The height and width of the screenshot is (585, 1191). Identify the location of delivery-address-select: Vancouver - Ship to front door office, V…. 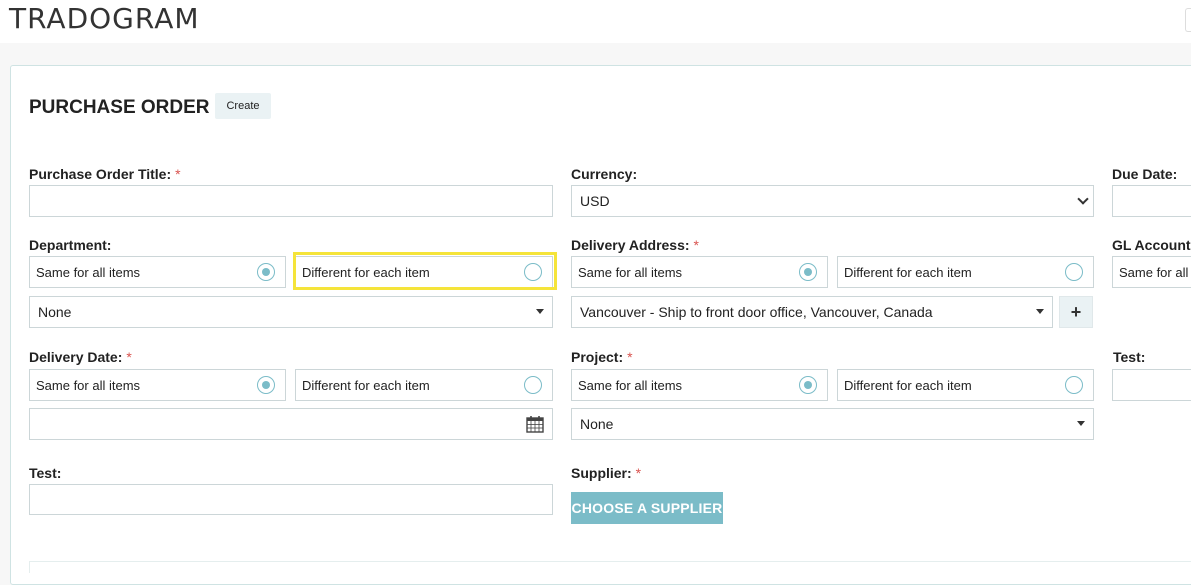
(812, 312).